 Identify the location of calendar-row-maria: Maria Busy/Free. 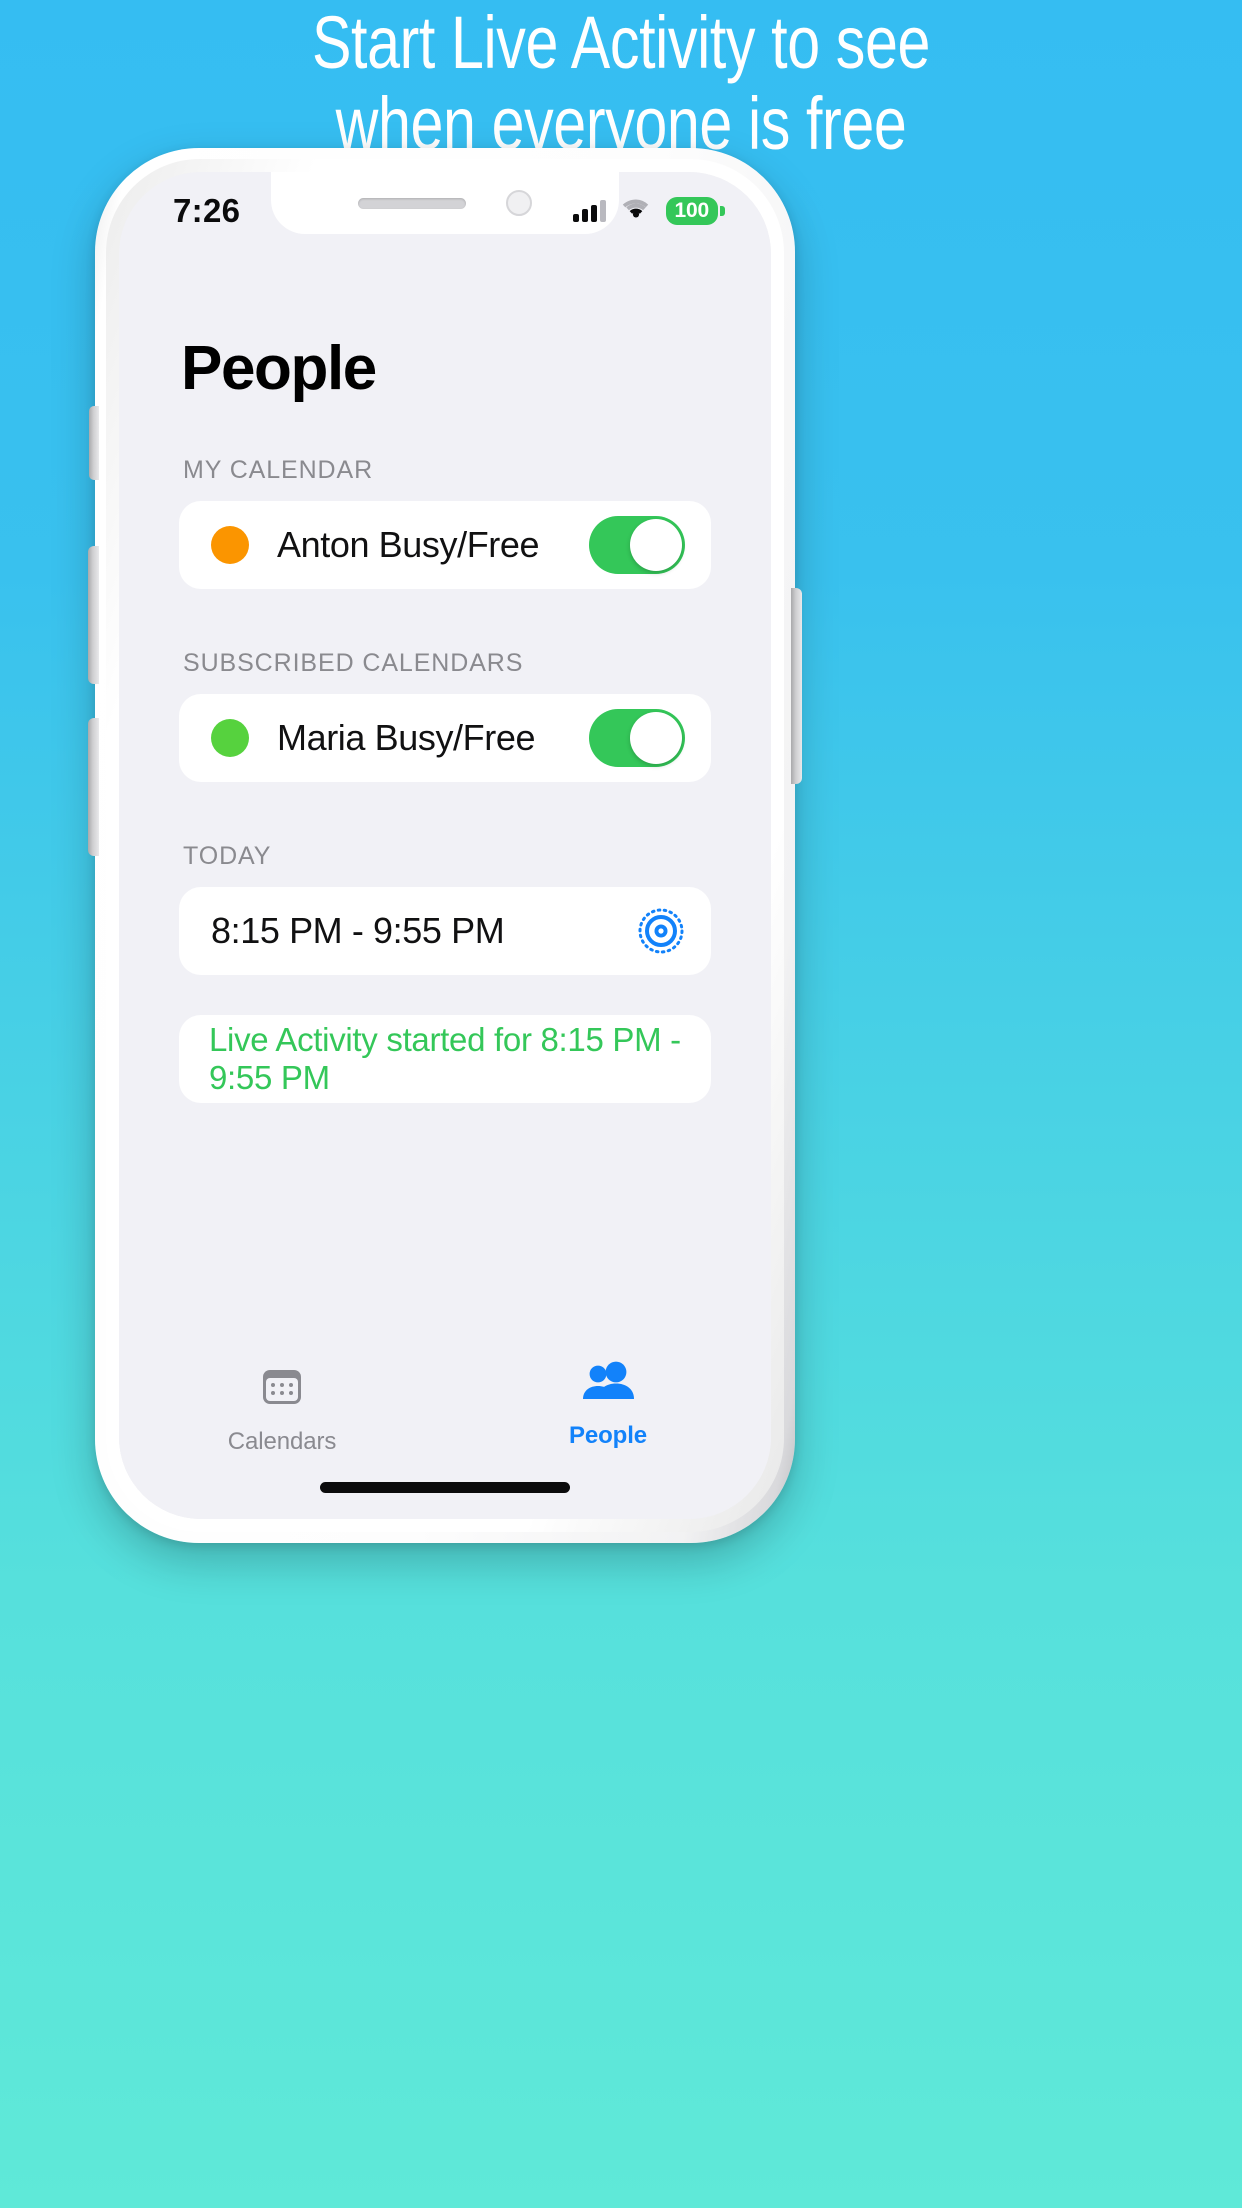
(445, 738).